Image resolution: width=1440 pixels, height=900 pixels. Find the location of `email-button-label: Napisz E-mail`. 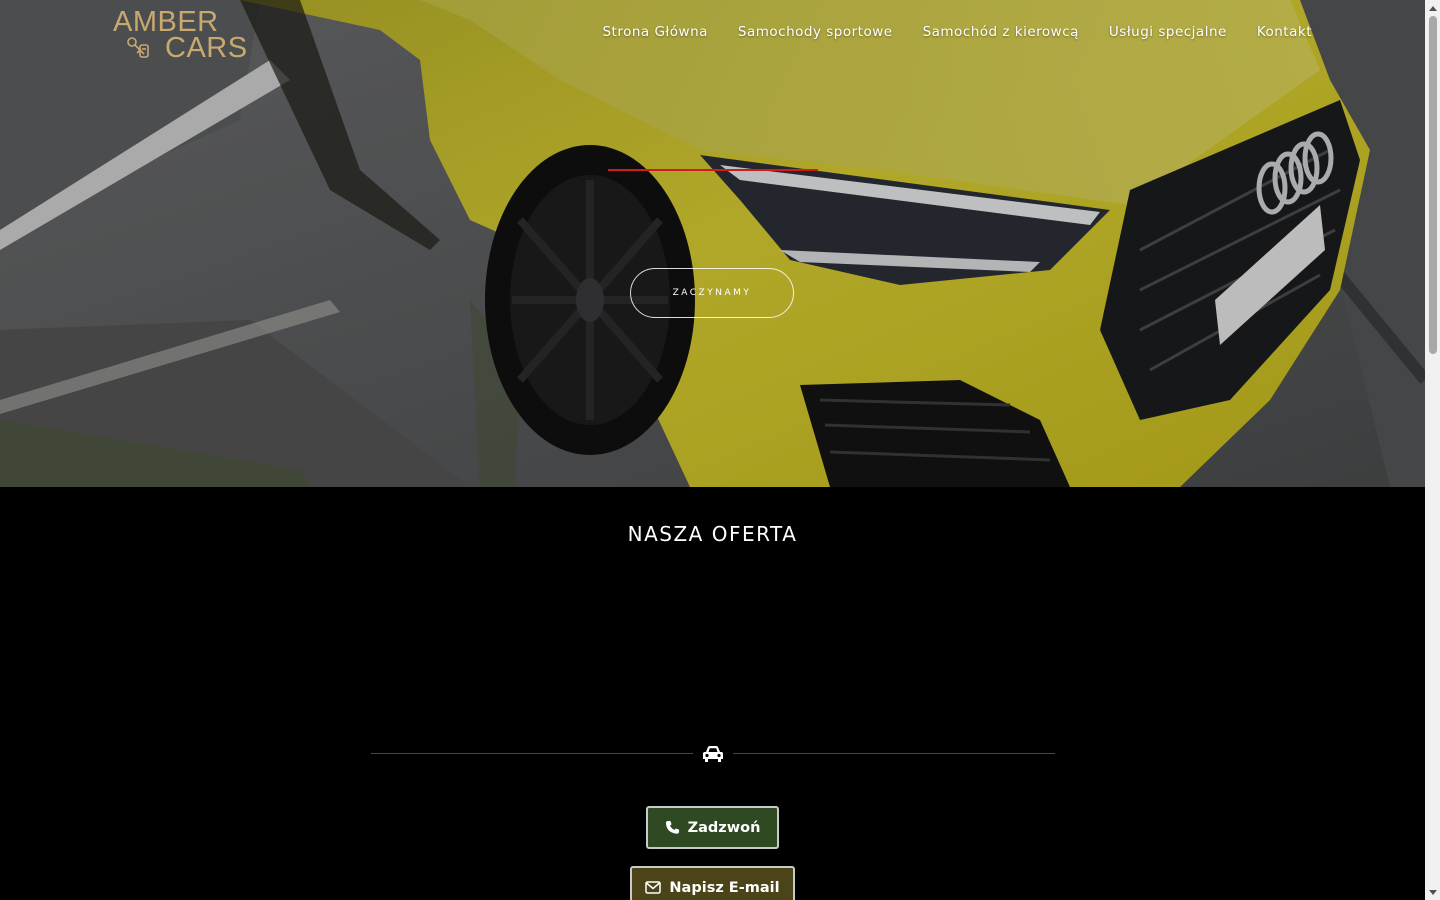

email-button-label: Napisz E-mail is located at coordinates (724, 887).